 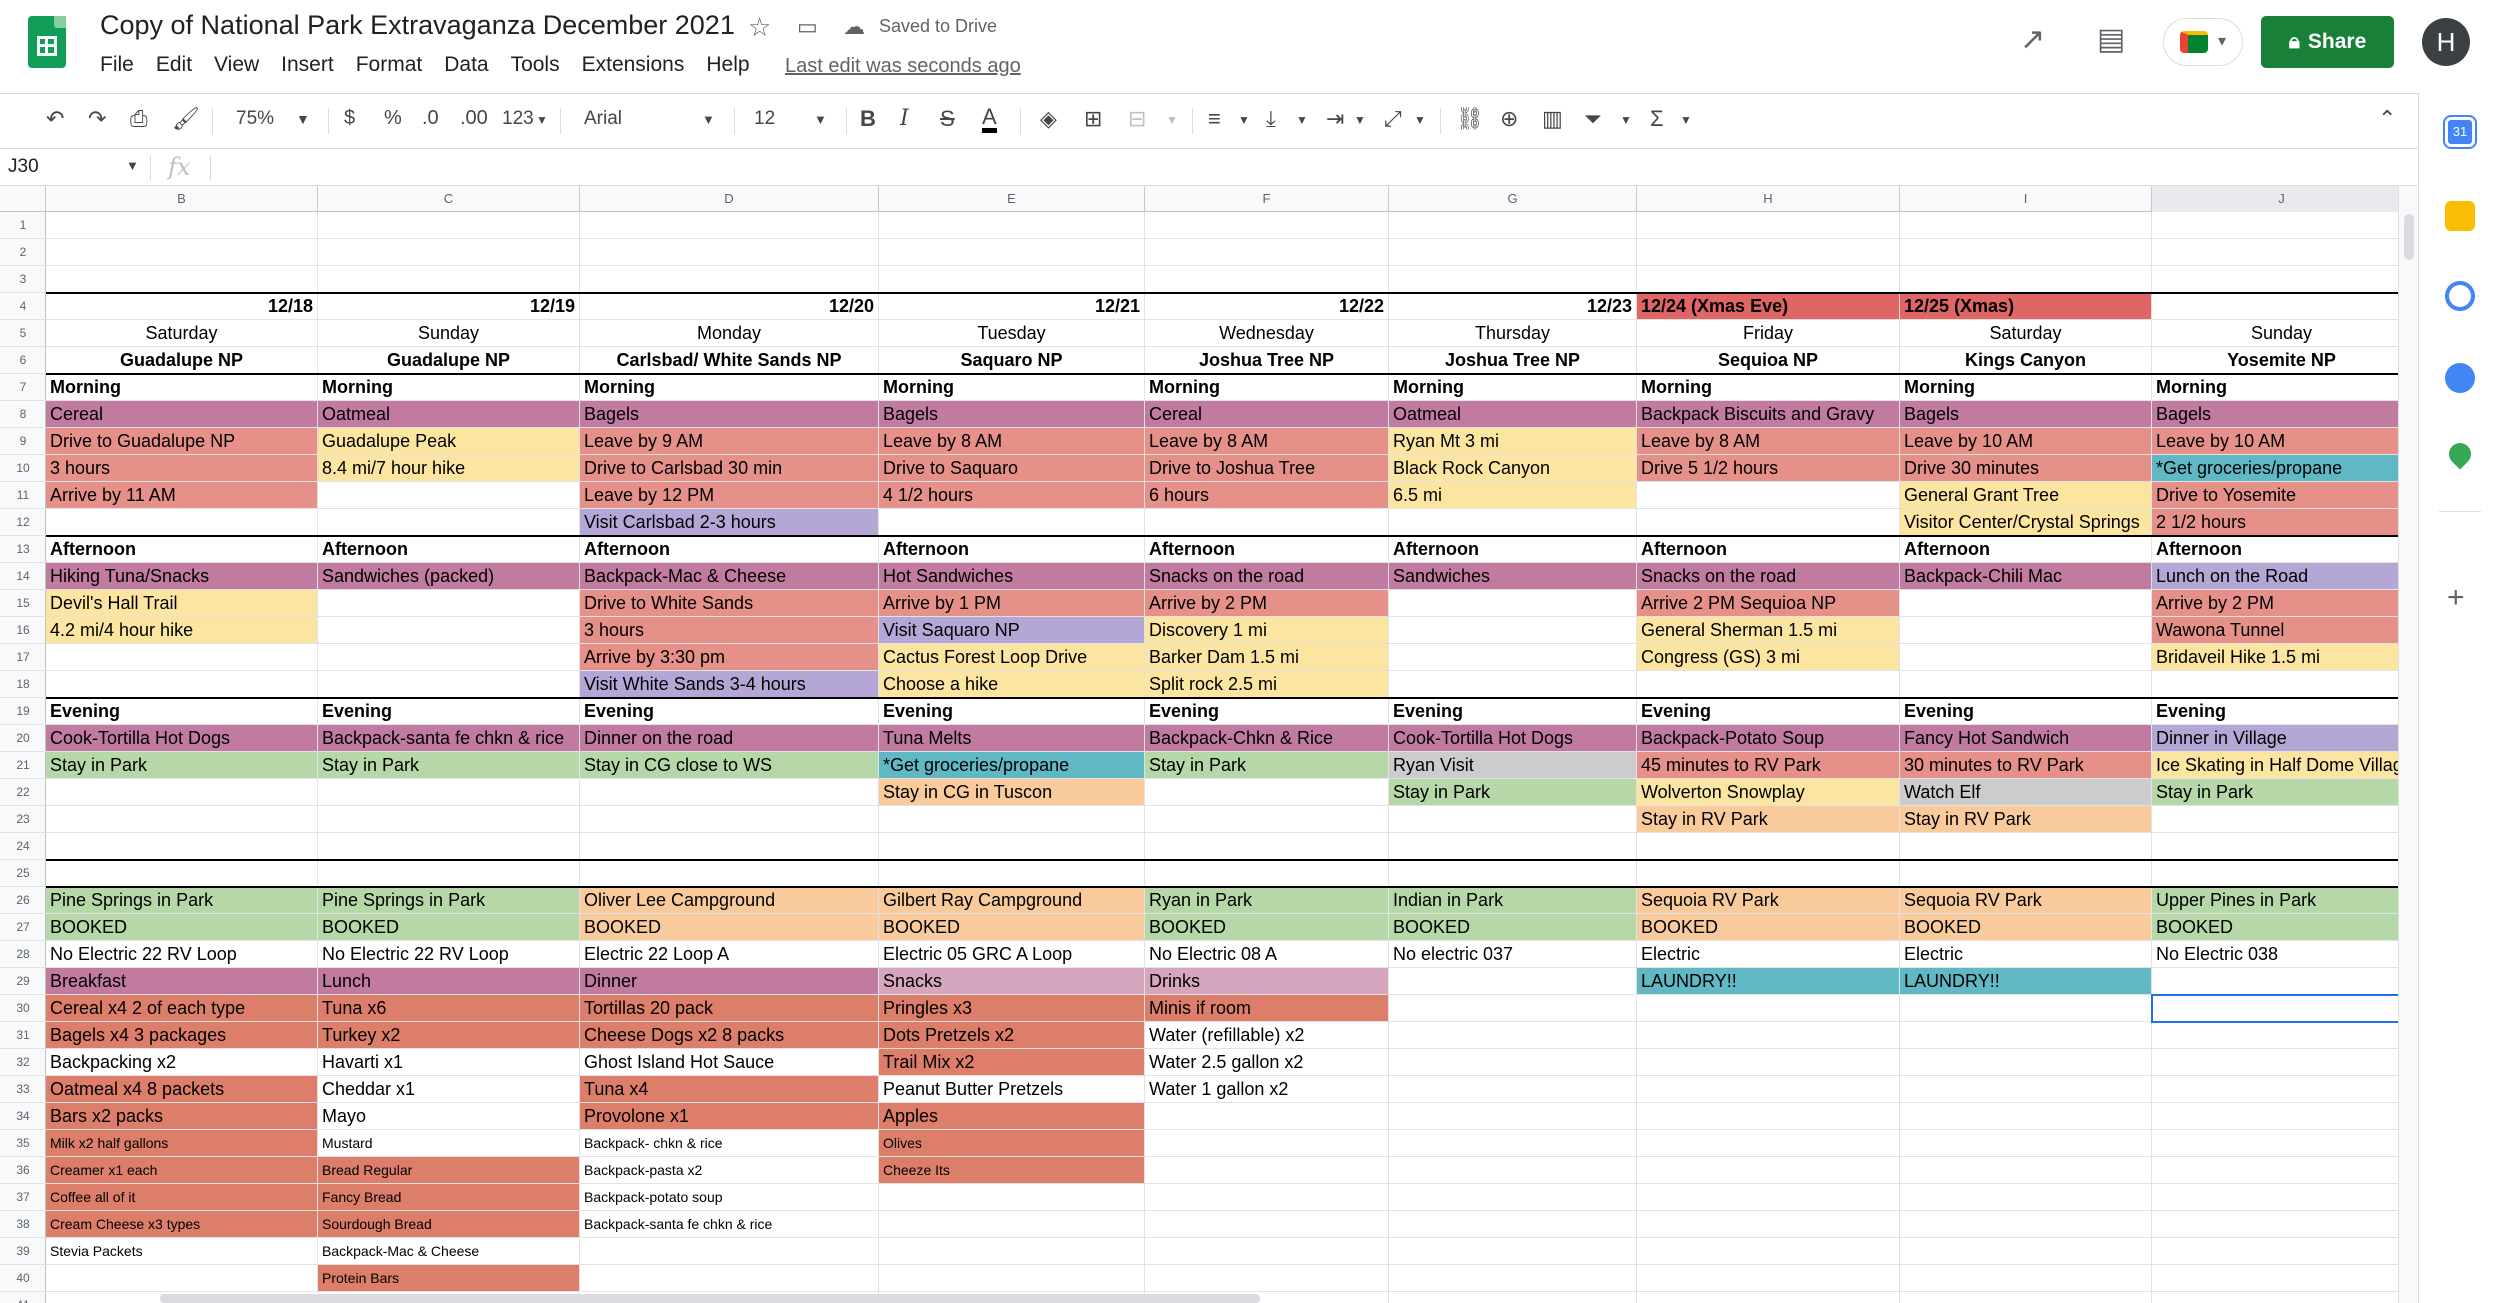 What do you see at coordinates (1267, 360) in the screenshot?
I see `cell-f6: Joshua Tree NP` at bounding box center [1267, 360].